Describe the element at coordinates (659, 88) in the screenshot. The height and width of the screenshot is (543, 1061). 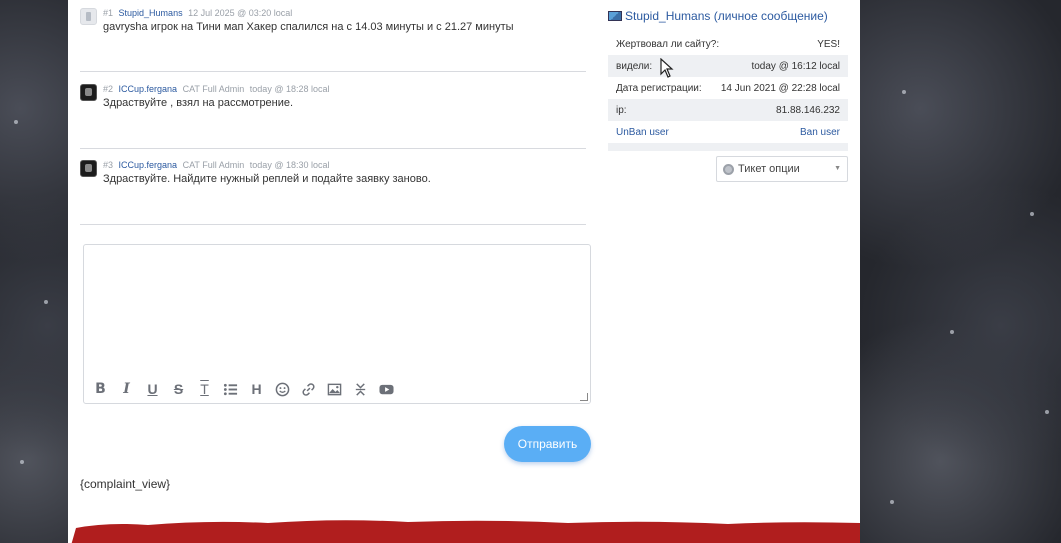
I see `info-label: Дата регистрации:` at that location.